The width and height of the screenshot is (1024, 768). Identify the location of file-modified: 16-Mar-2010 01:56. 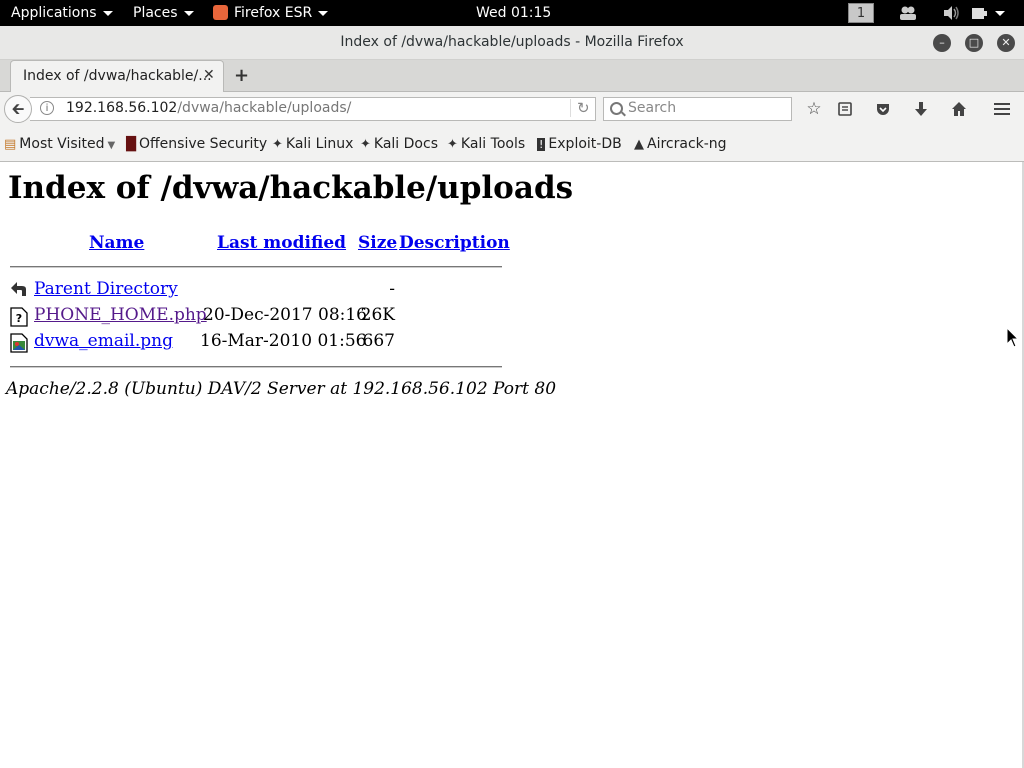
(283, 341).